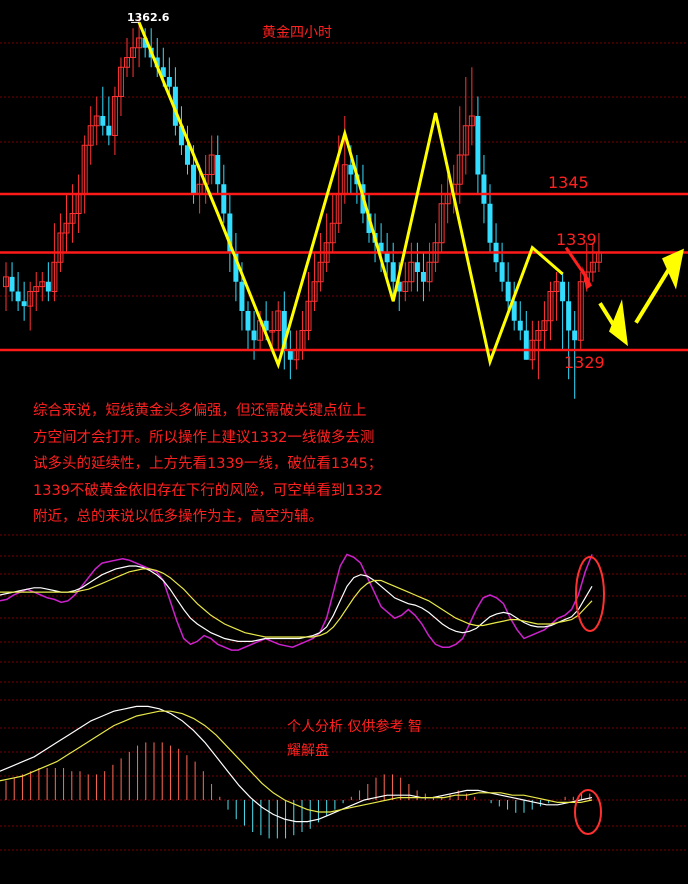  Describe the element at coordinates (308, 751) in the screenshot. I see `disclaimer-line-2: 耀解盘` at that location.